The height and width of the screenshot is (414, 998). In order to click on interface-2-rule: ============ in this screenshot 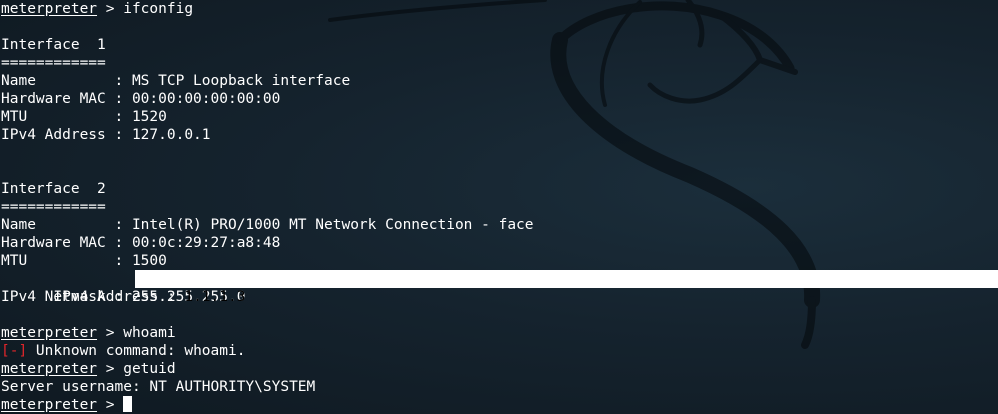, I will do `click(53, 207)`.